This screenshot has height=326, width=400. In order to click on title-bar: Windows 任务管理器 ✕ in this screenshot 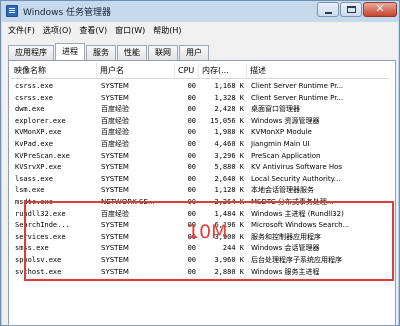, I will do `click(200, 11)`.